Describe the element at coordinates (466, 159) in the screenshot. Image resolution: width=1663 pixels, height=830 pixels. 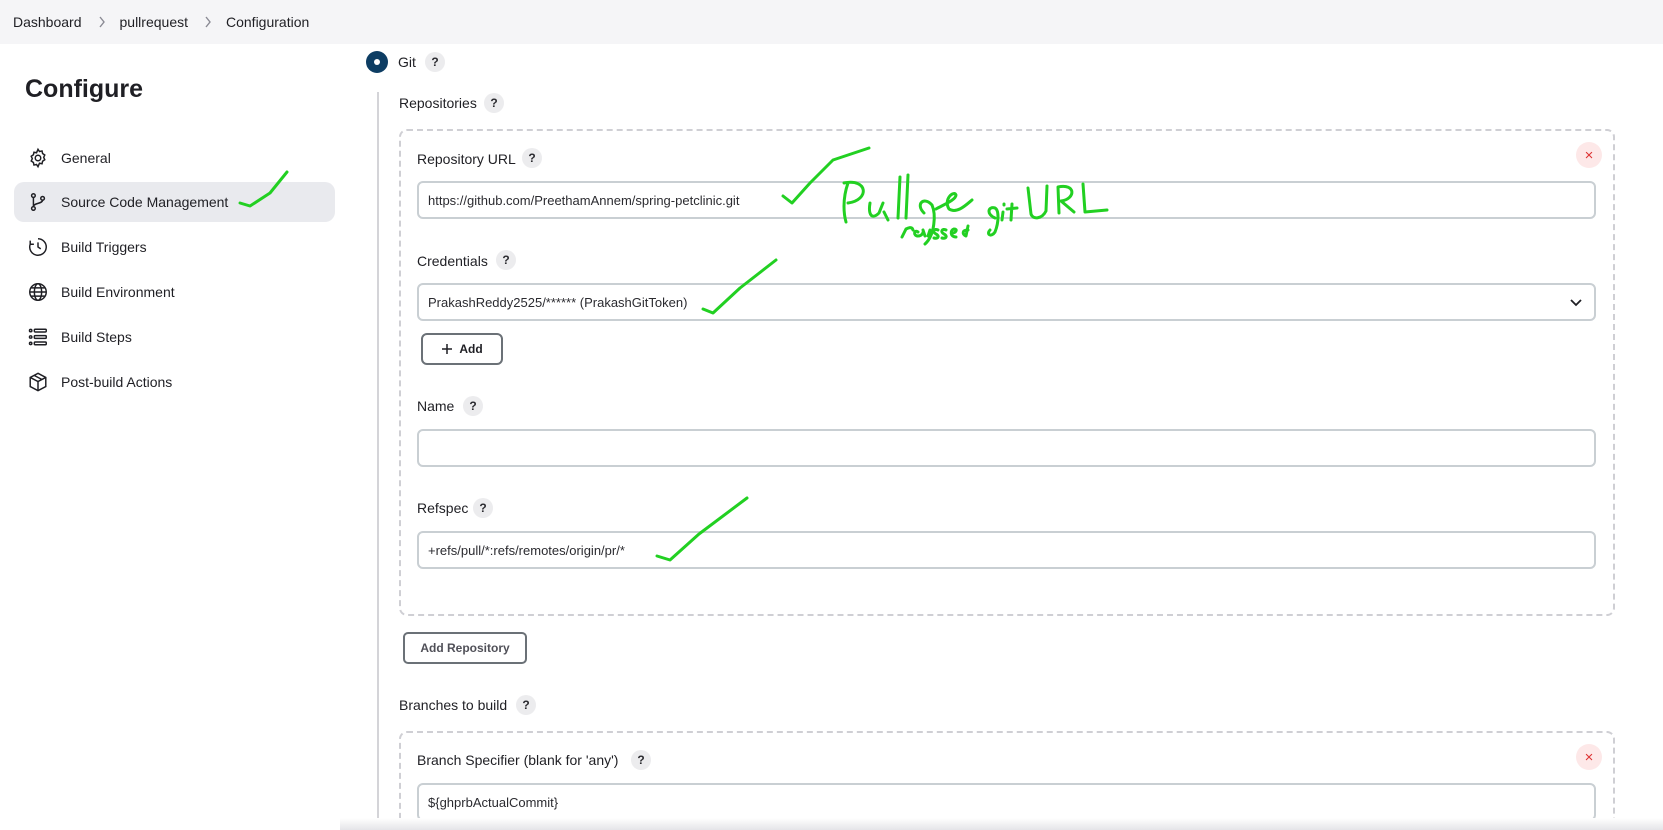
I see `repository-url-label: Repository URL` at that location.